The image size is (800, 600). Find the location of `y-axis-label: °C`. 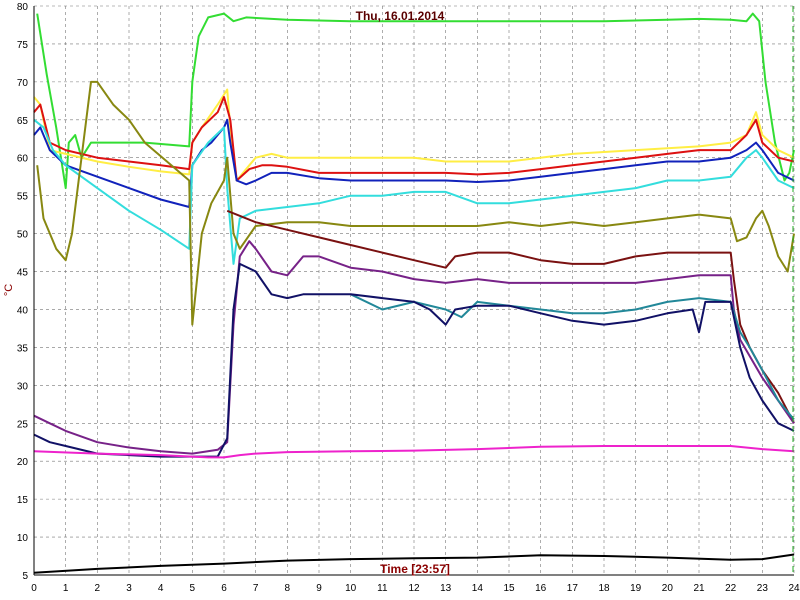

y-axis-label: °C is located at coordinates (9, 290).